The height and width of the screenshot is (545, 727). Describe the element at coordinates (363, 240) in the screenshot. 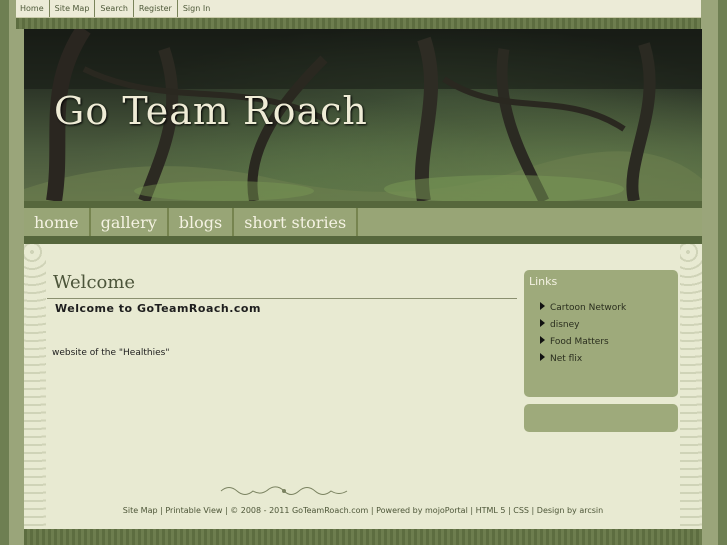

I see `nav-bottom-border` at that location.